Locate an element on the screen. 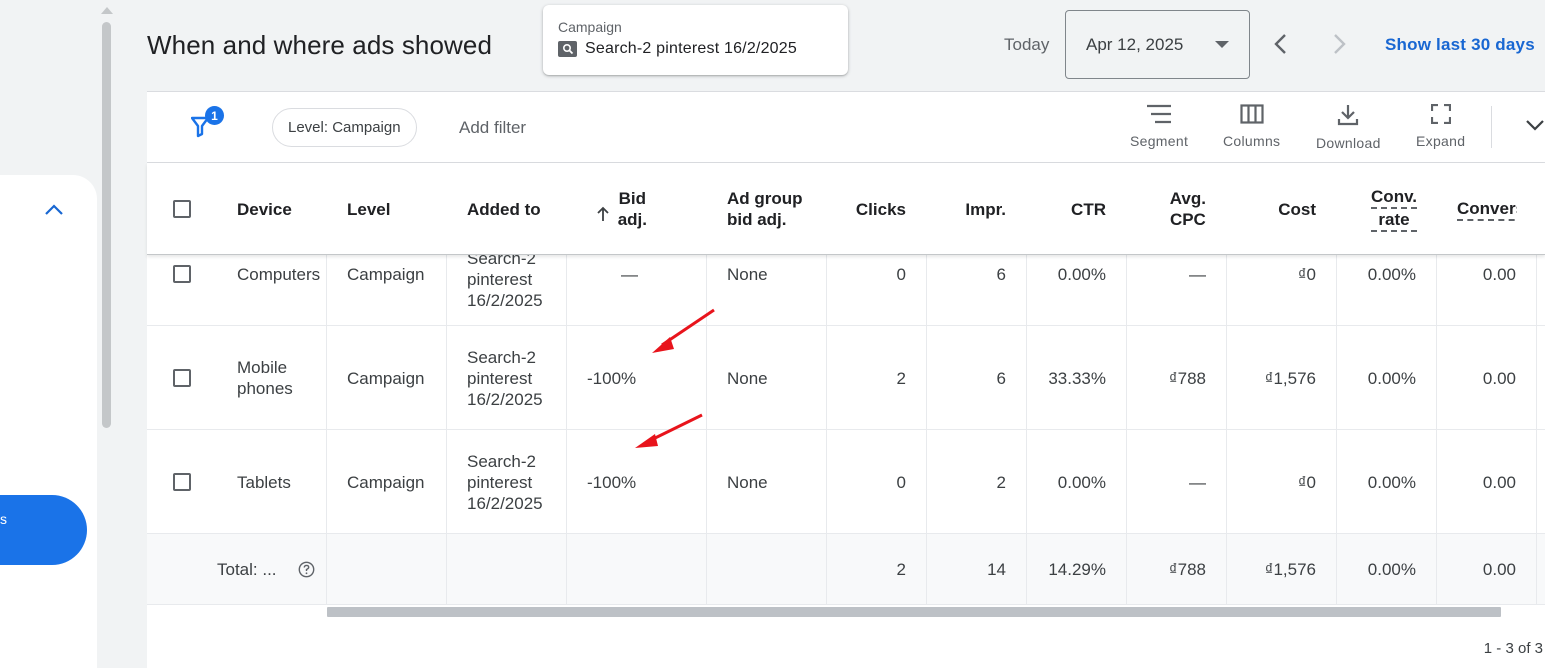  column-header-device: Device is located at coordinates (264, 209).